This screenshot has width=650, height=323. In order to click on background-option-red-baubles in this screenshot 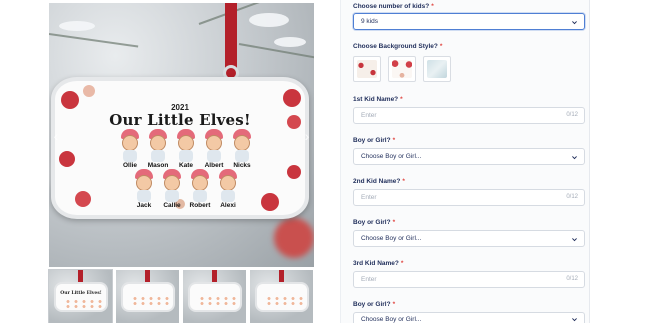, I will do `click(367, 69)`.